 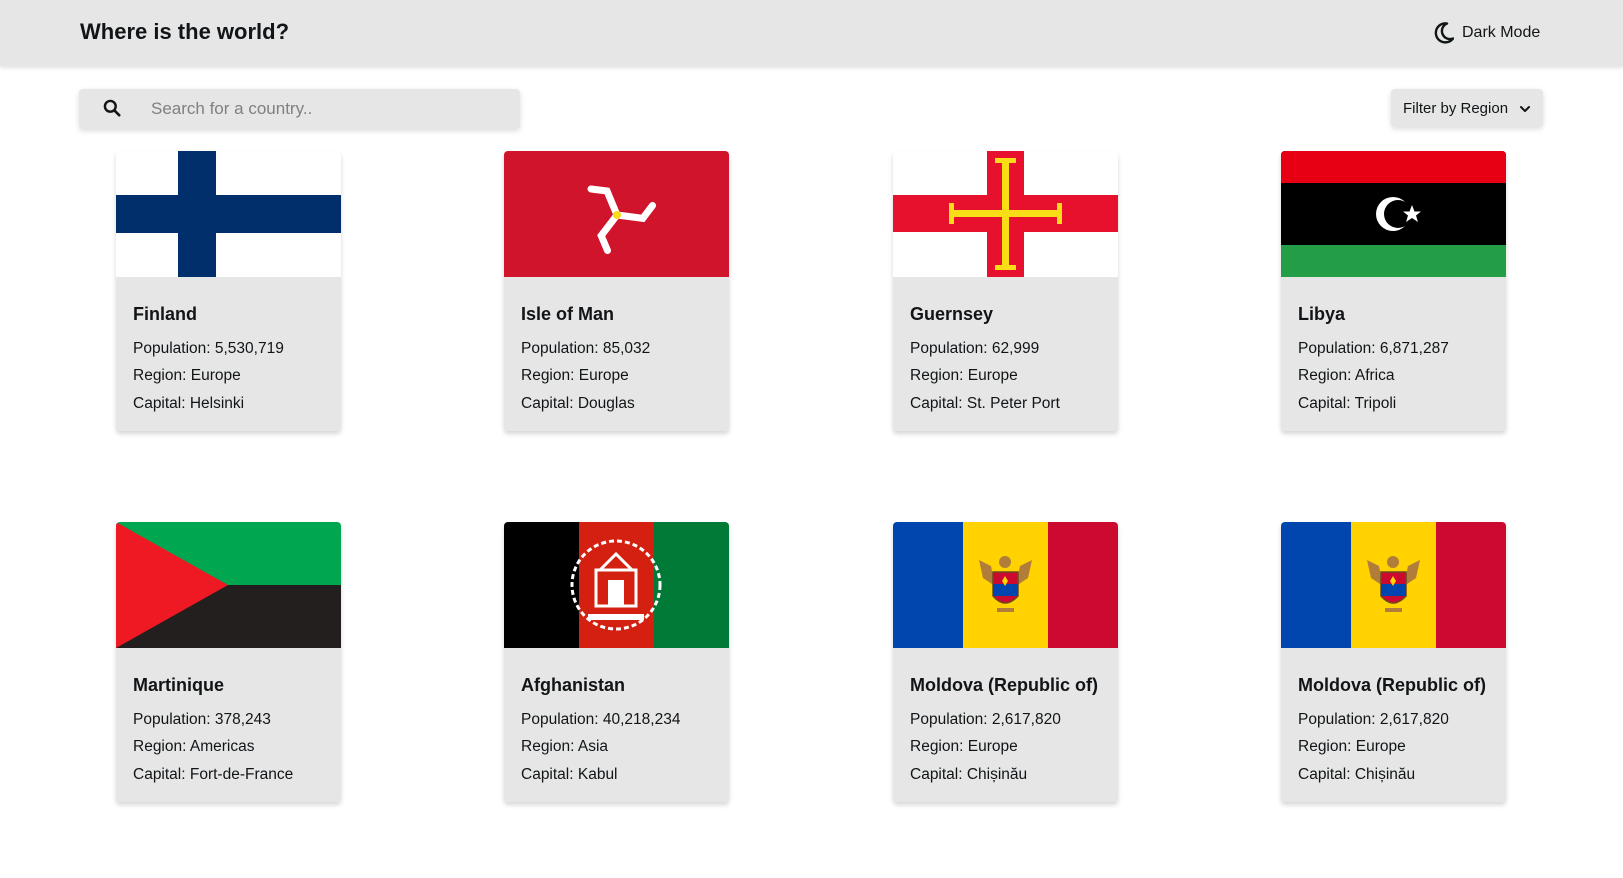 I want to click on country-name: Finland, so click(x=165, y=314).